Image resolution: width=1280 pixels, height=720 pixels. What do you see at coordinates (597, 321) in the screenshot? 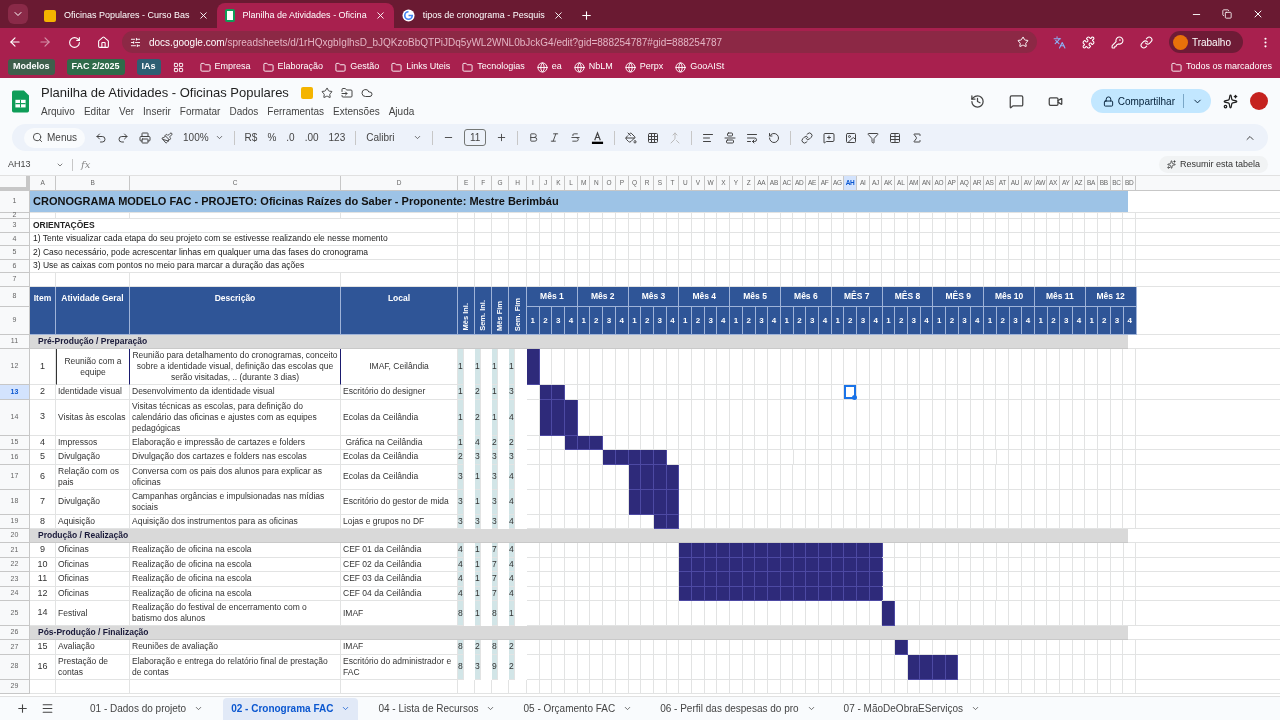
I see `week-header: 2` at bounding box center [597, 321].